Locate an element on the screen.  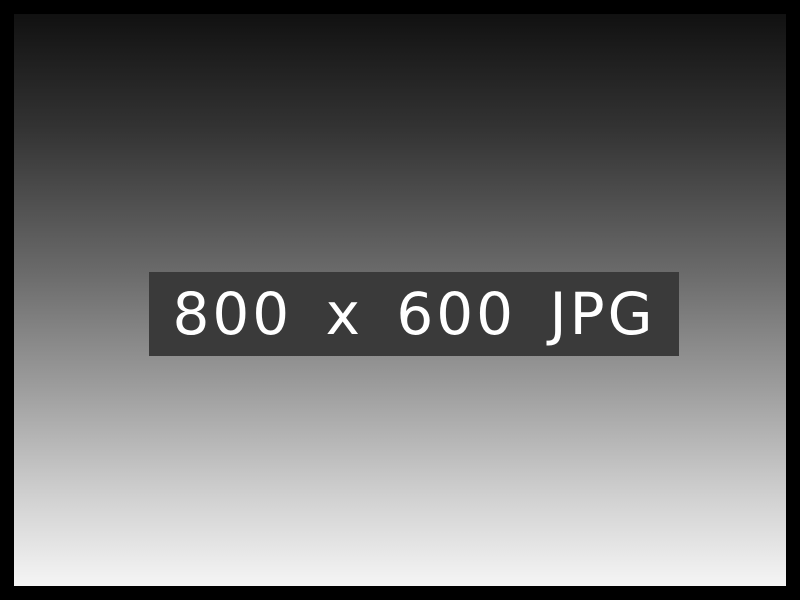
dimension-label: 800 x 600 JPG is located at coordinates (414, 314).